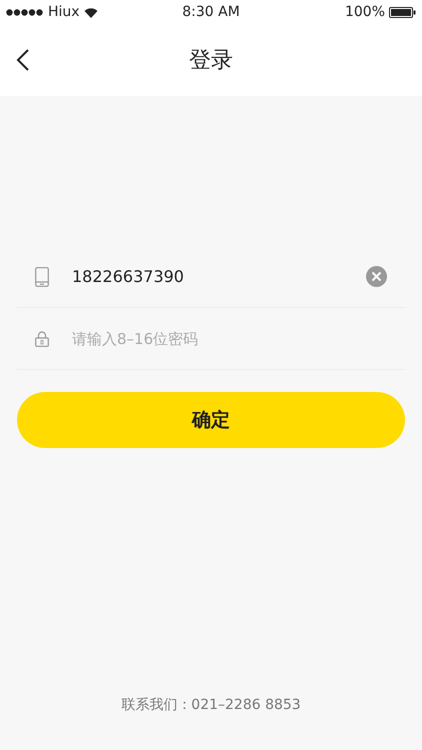 The height and width of the screenshot is (750, 422). What do you see at coordinates (91, 12) in the screenshot?
I see `wifi-icon` at bounding box center [91, 12].